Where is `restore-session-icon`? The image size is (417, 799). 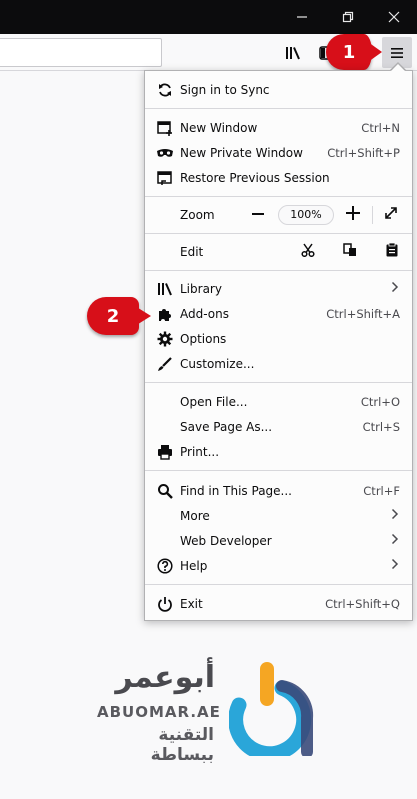
restore-session-icon is located at coordinates (165, 178).